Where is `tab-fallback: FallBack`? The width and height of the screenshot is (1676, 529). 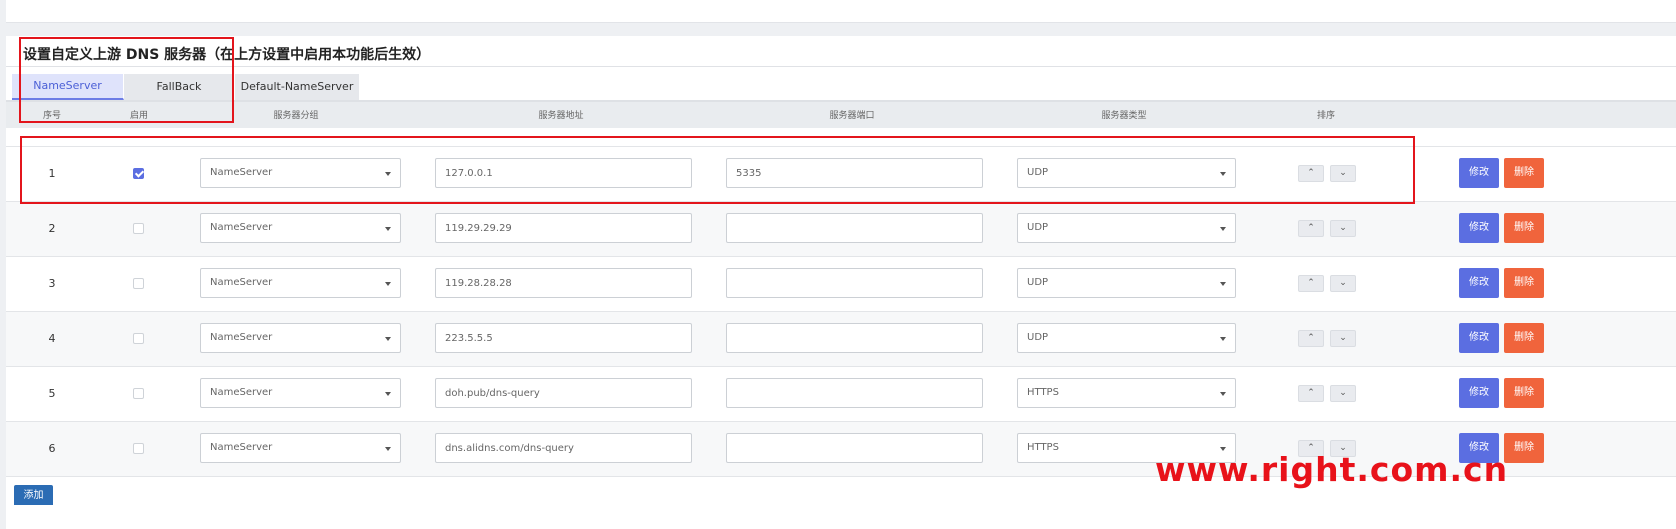
tab-fallback: FallBack is located at coordinates (179, 87).